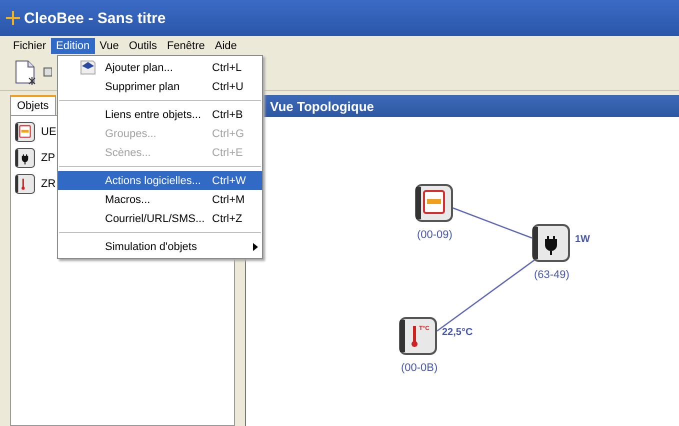 The height and width of the screenshot is (426, 679). I want to click on menu-bar-item: Vue, so click(109, 46).